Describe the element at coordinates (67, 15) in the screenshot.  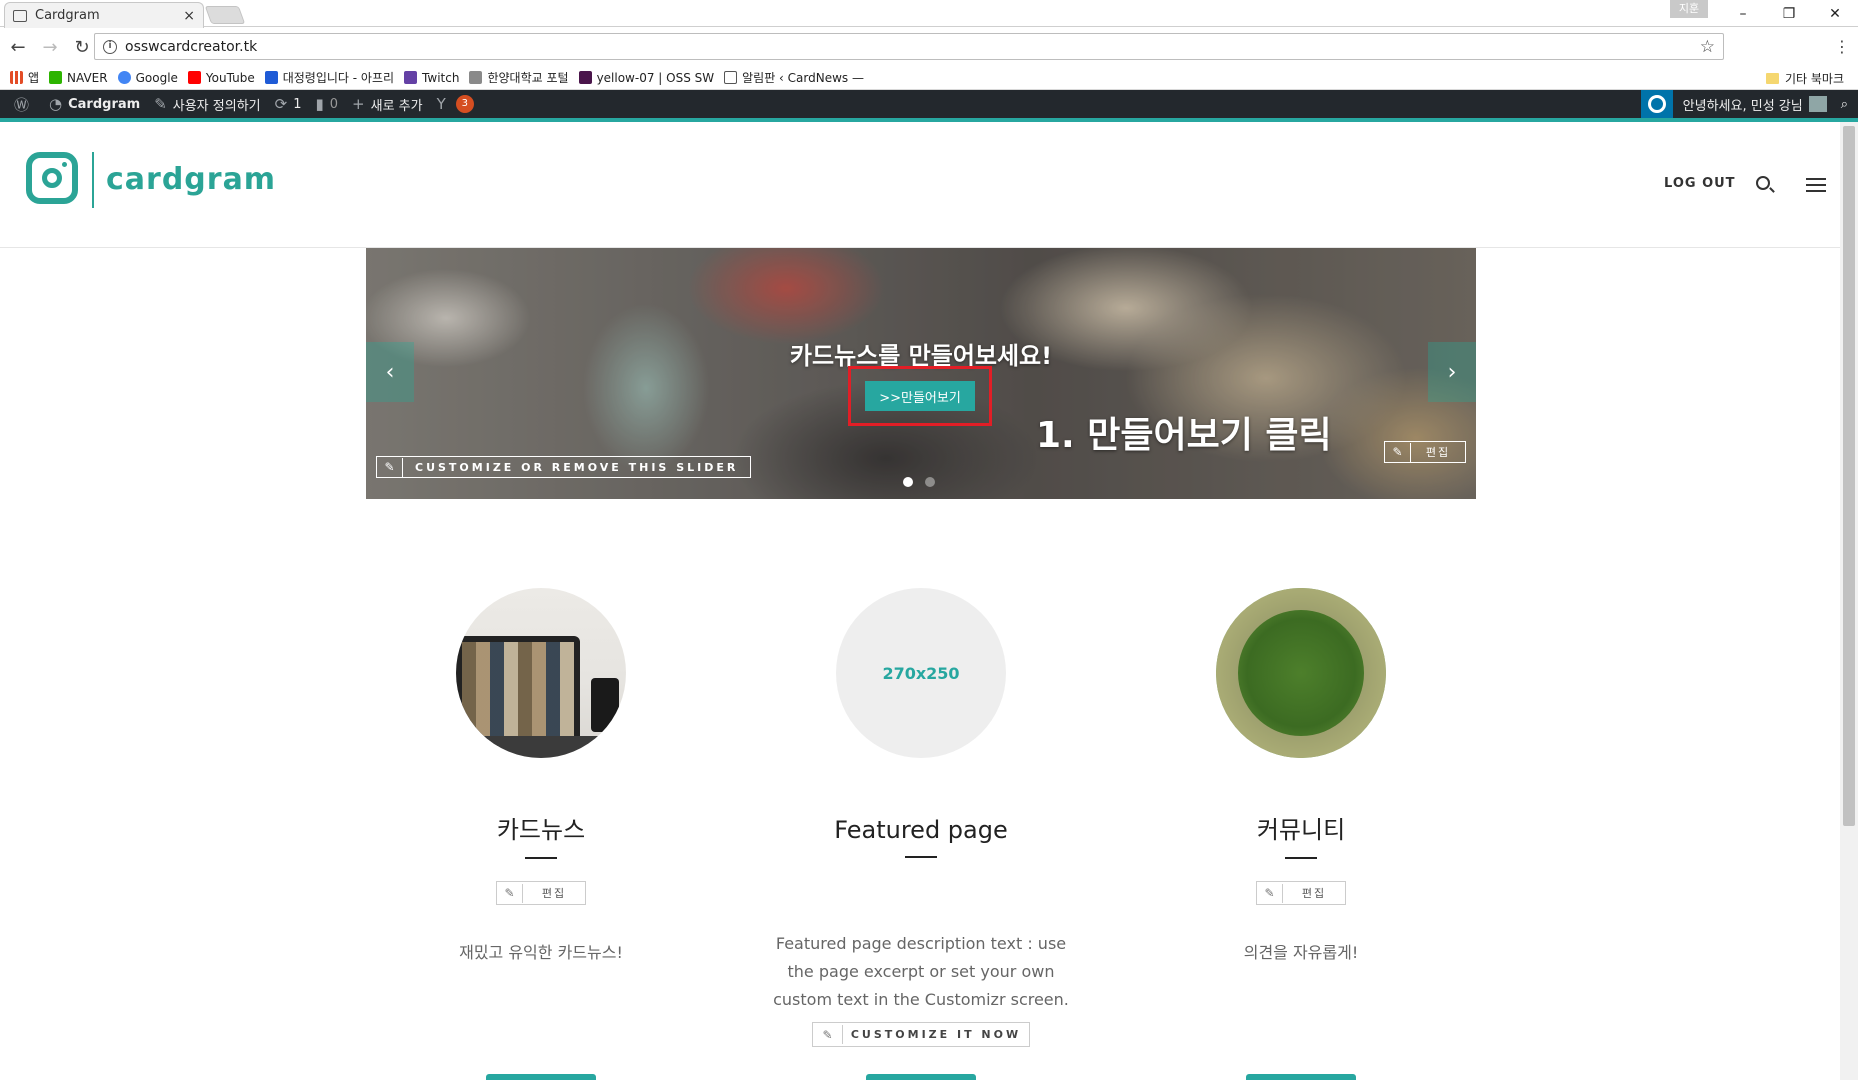
I see `tab-title: Cardgram` at that location.